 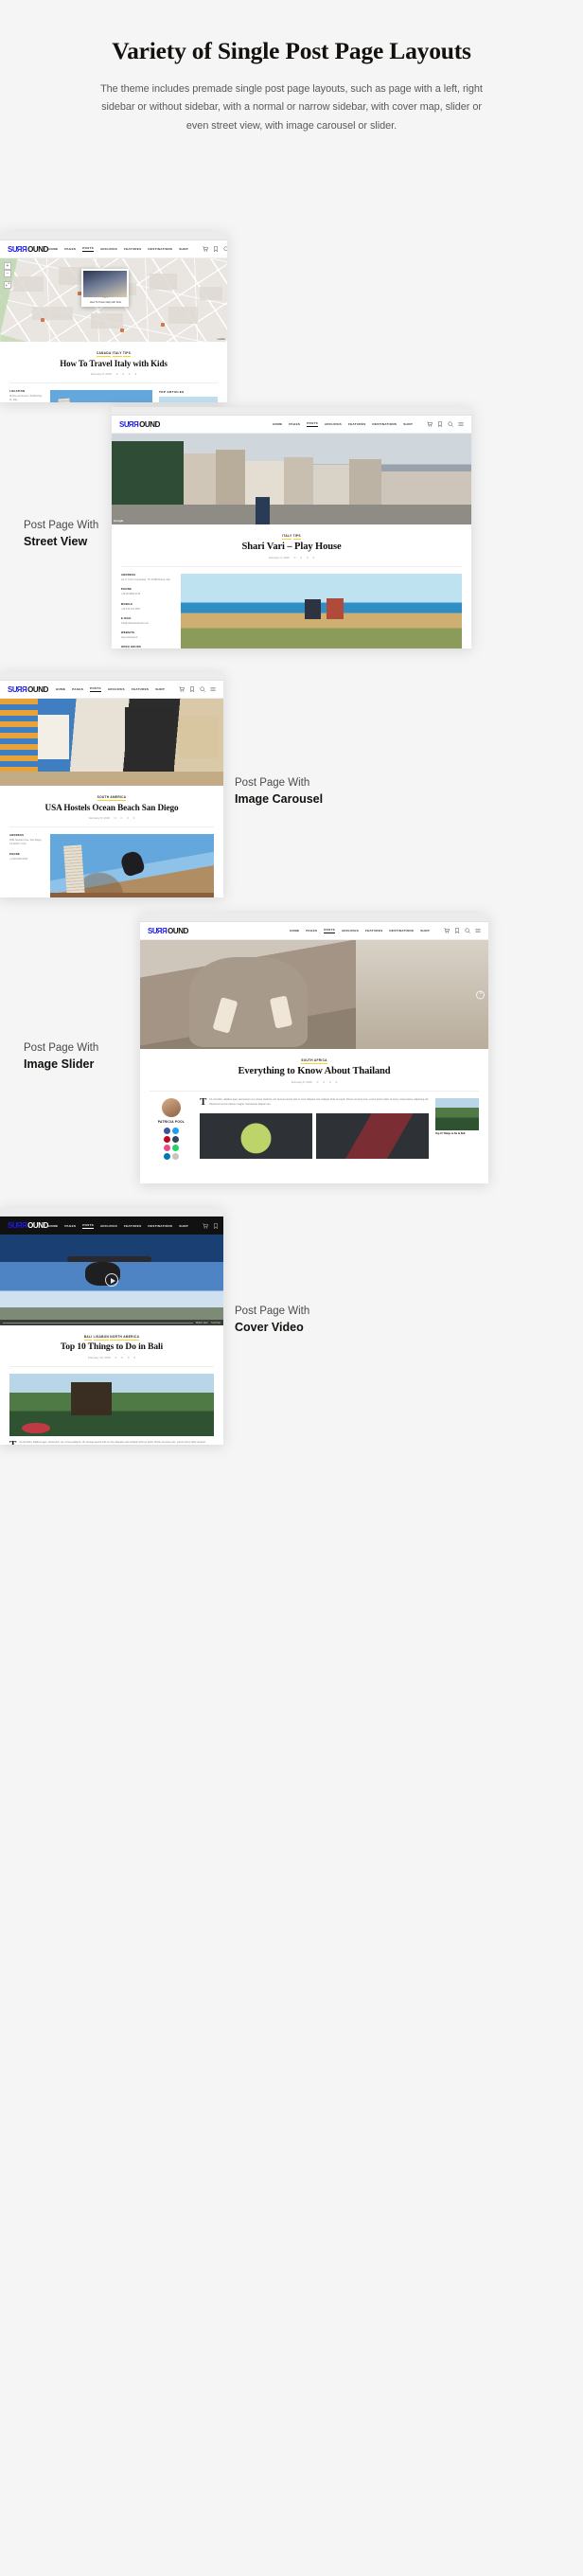 I want to click on pinterest-icon, so click(x=167, y=1140).